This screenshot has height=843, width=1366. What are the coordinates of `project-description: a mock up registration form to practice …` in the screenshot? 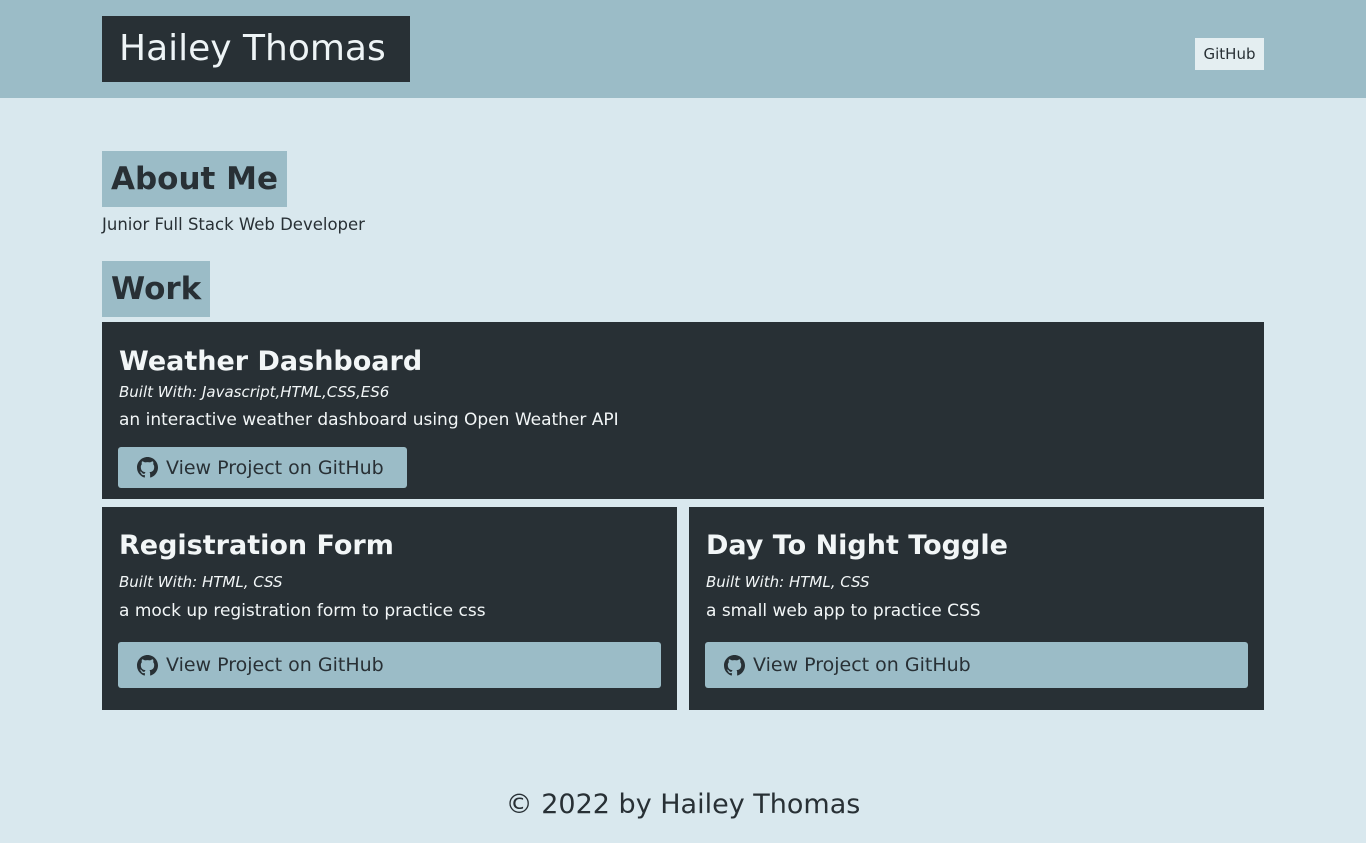 It's located at (302, 611).